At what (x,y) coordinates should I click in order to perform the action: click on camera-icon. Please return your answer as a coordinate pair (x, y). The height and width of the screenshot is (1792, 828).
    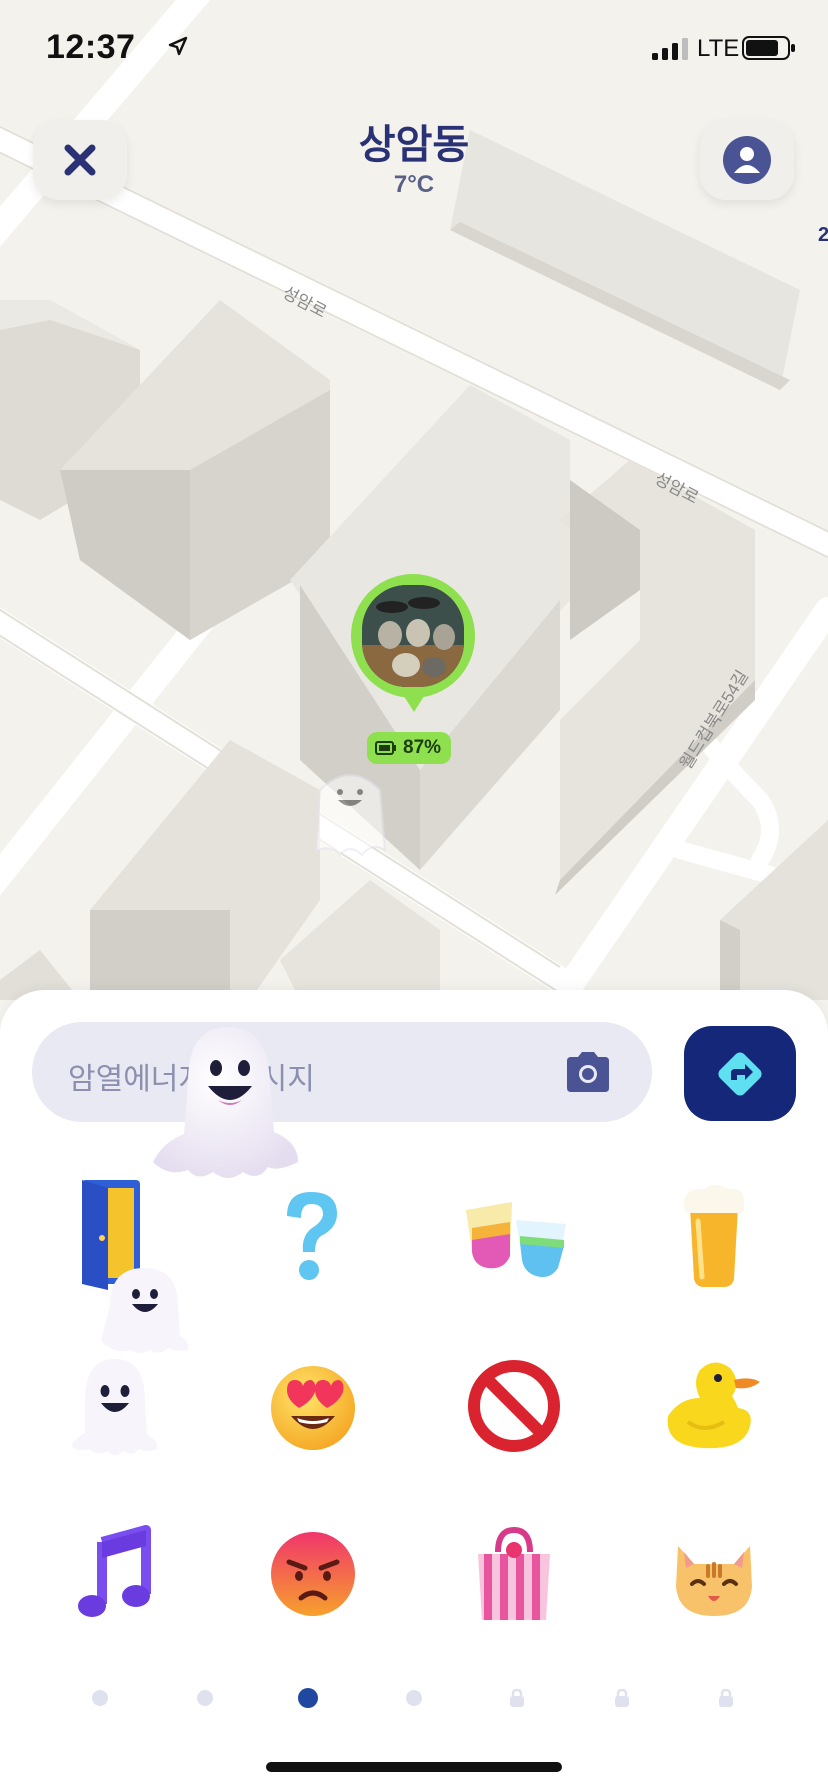
    Looking at the image, I should click on (588, 1072).